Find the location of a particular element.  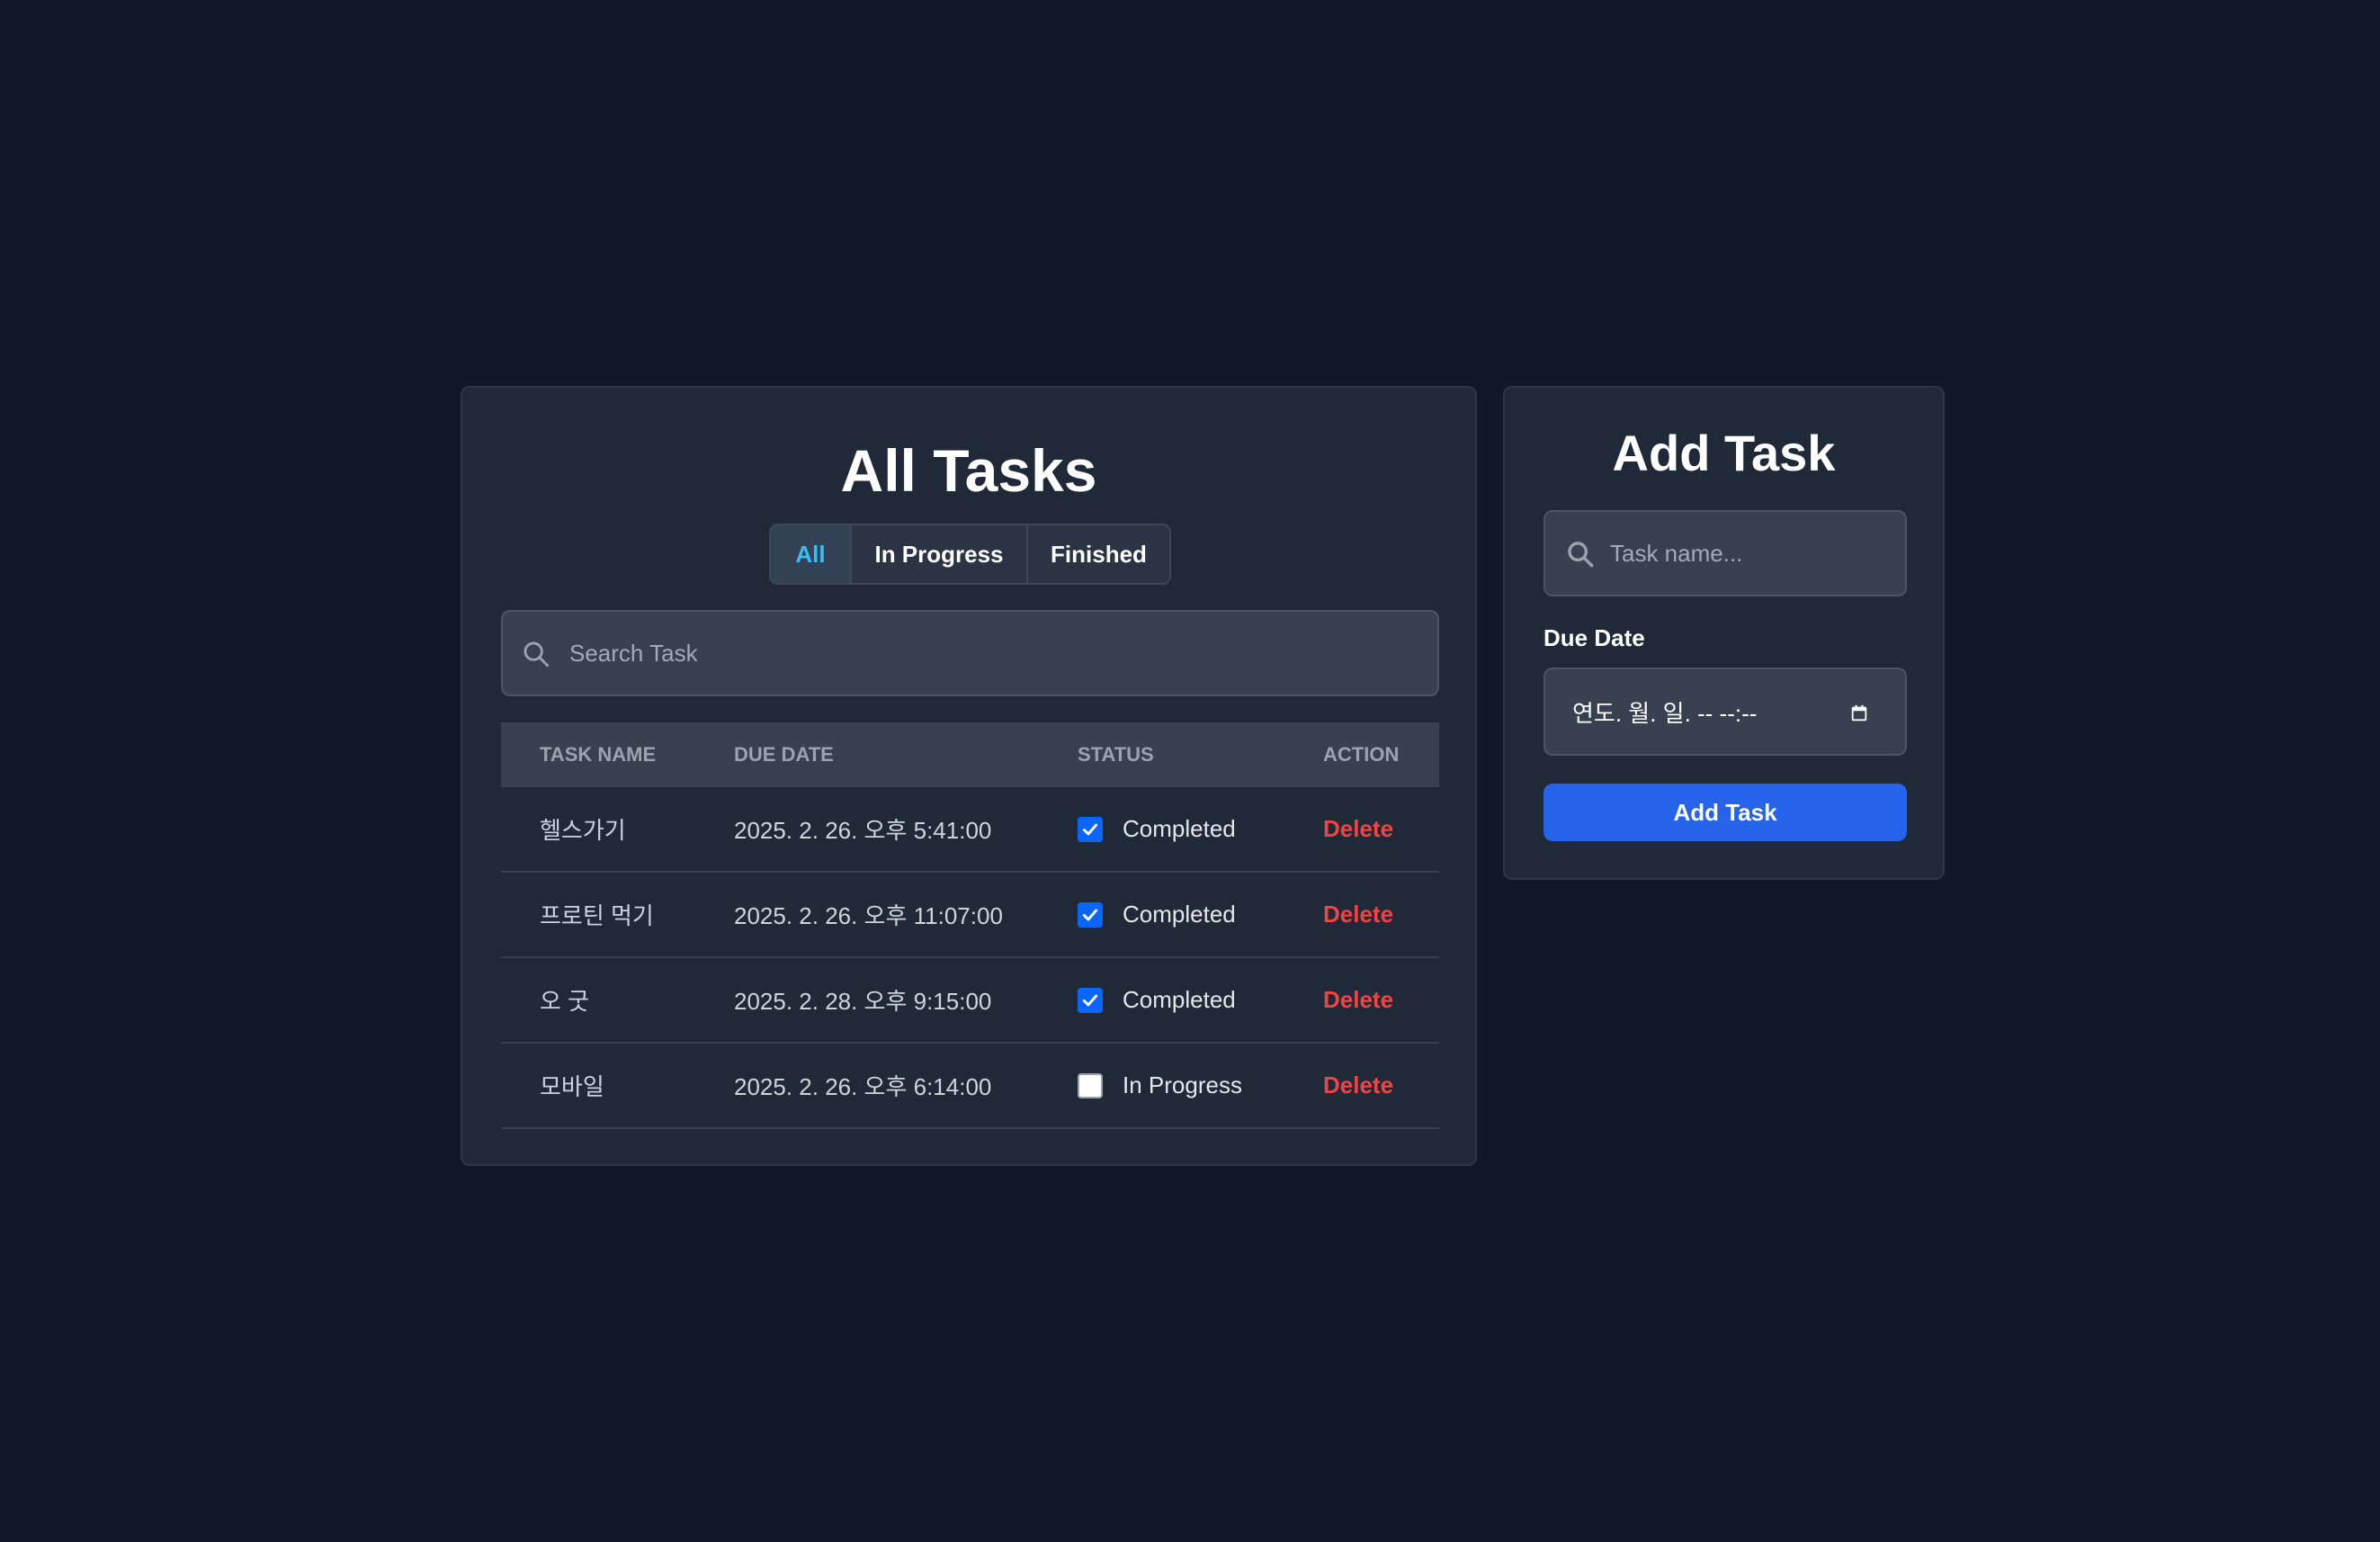

task-name-input is located at coordinates (1749, 553).